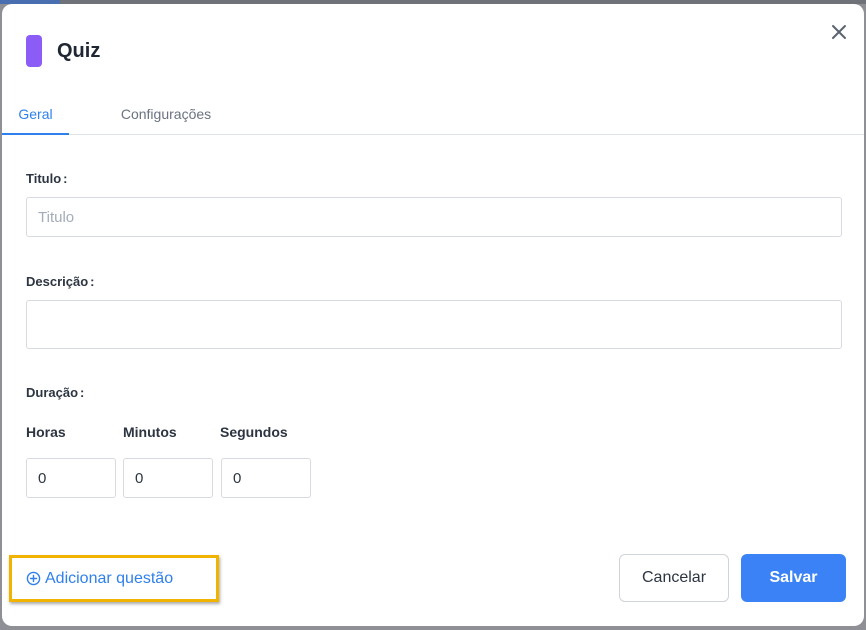  Describe the element at coordinates (674, 578) in the screenshot. I see `cancel-button: Cancelar` at that location.